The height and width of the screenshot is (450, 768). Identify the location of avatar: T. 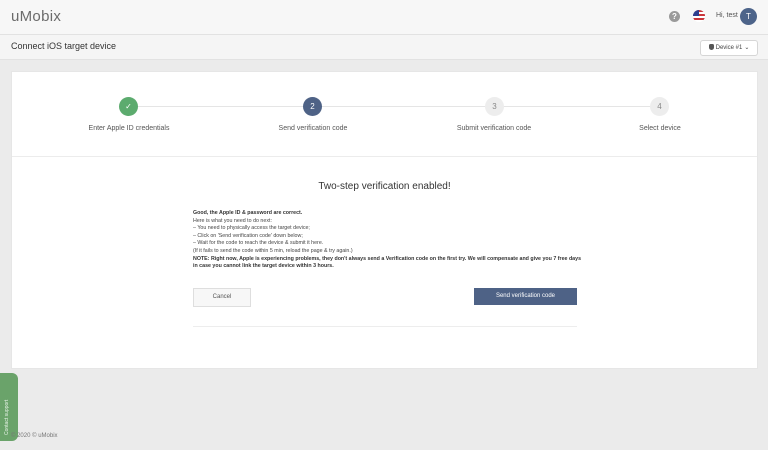
(748, 16).